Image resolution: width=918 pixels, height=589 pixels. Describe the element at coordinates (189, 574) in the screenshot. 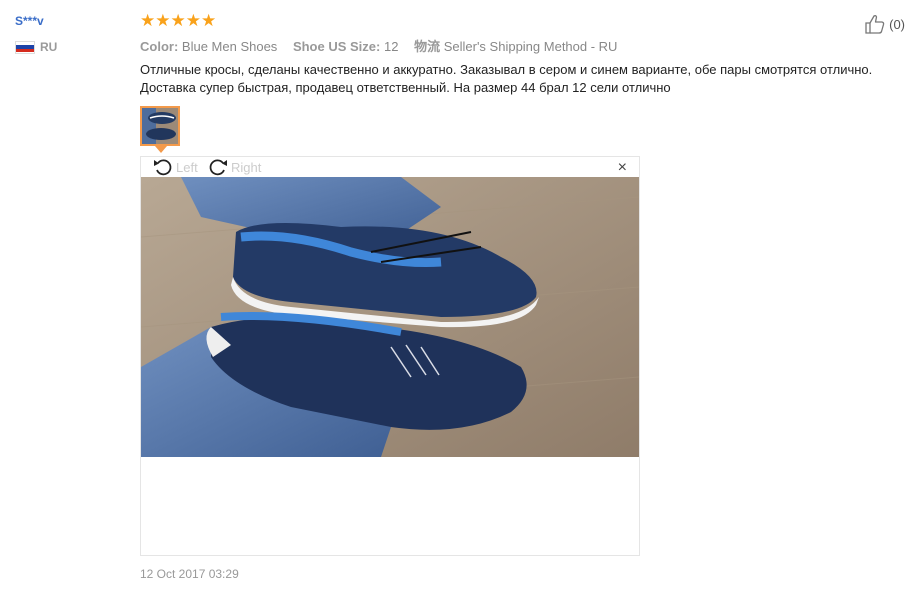

I see `review-date: 12 Oct 2017 03:29` at that location.